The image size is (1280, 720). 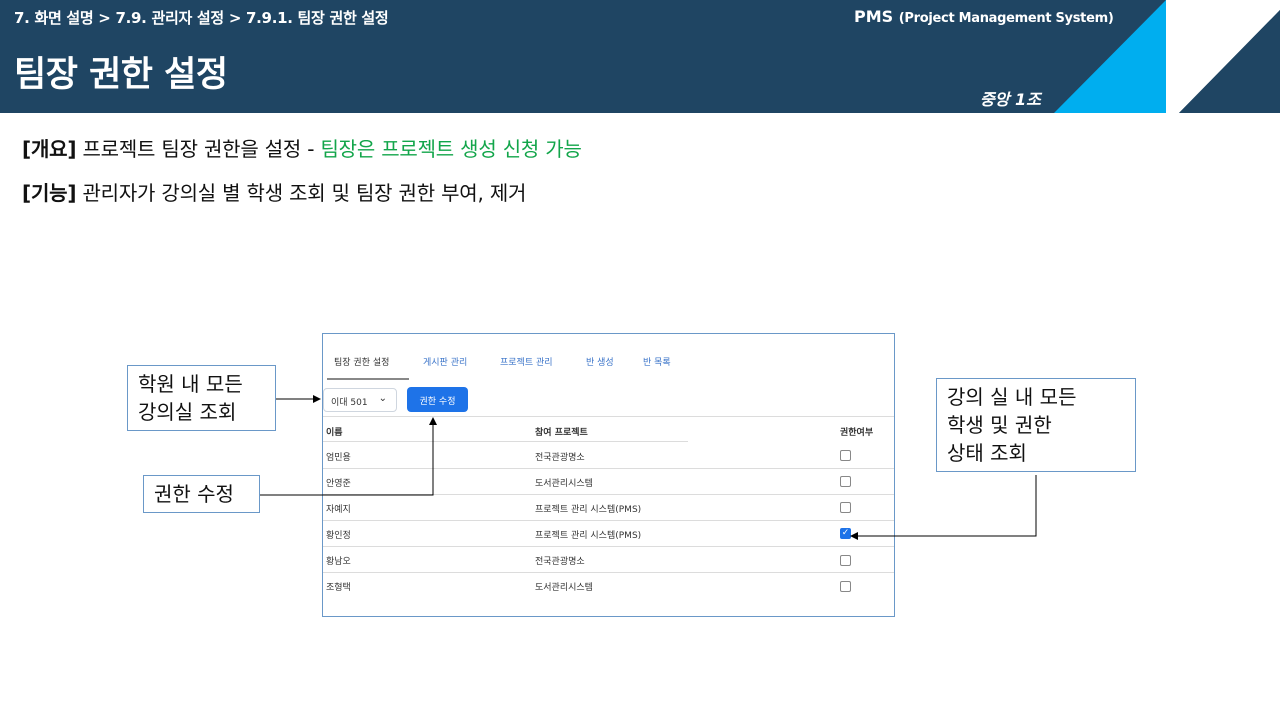 I want to click on connector-arrows, so click(x=648, y=467).